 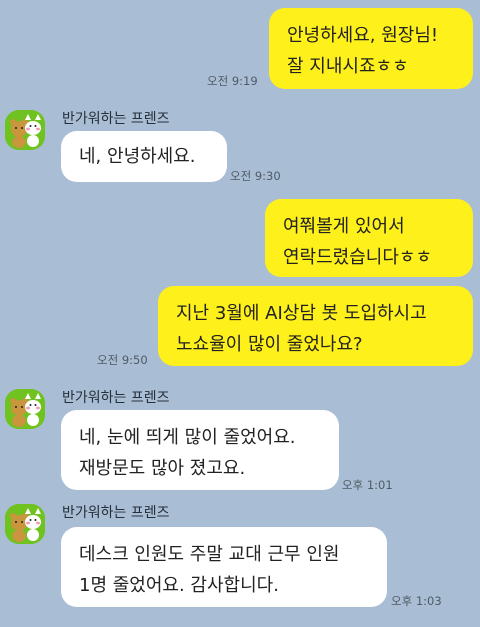 What do you see at coordinates (144, 156) in the screenshot?
I see `message-bubble-theirs: 네, 안녕하세요.` at bounding box center [144, 156].